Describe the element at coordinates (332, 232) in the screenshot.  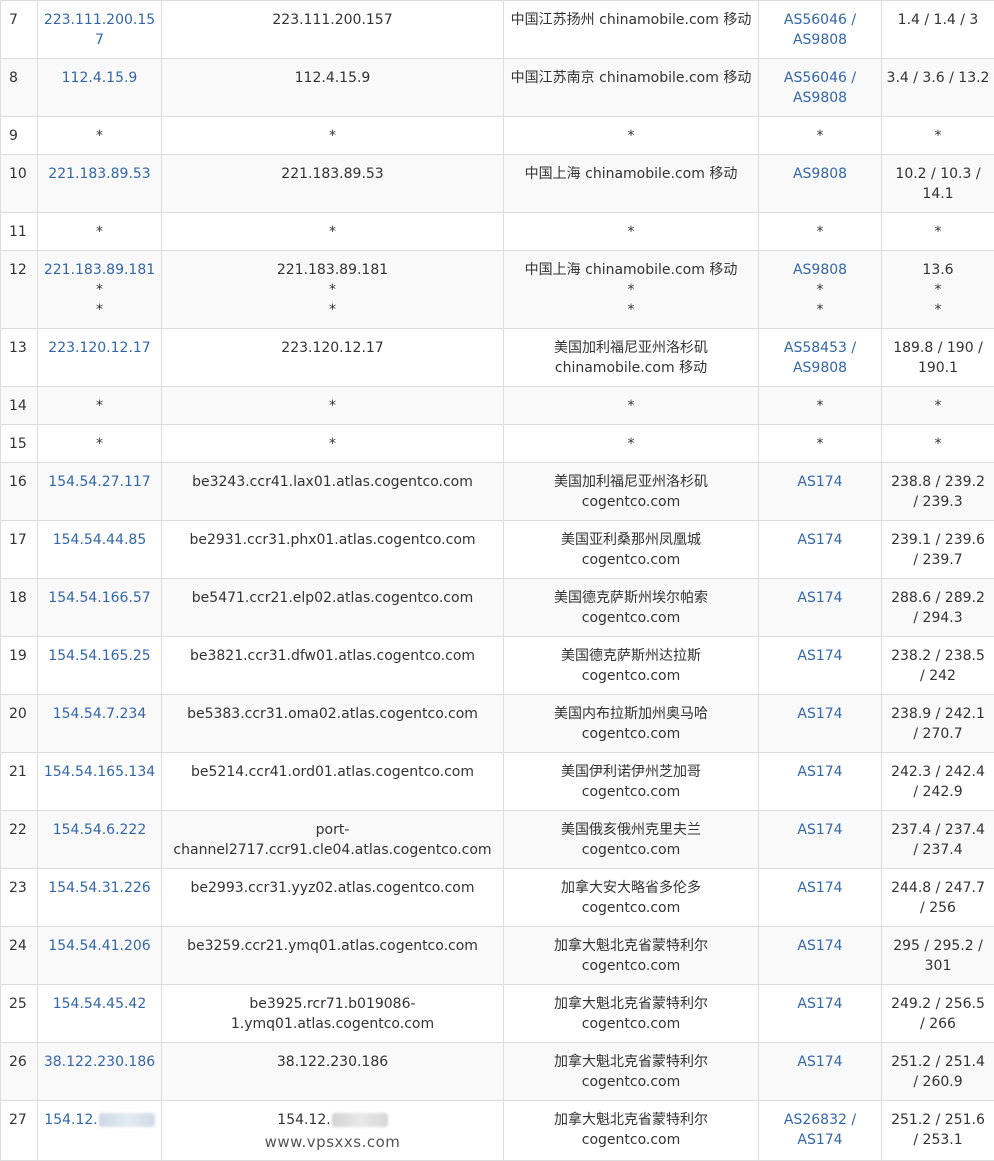
I see `hostname-text: *` at that location.